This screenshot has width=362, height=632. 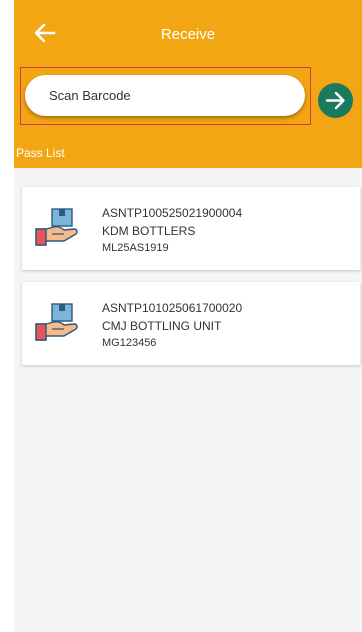 I want to click on page-title: Receive, so click(x=188, y=34).